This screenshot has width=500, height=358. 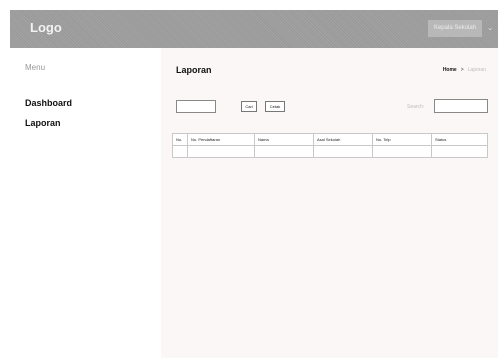 What do you see at coordinates (48, 103) in the screenshot?
I see `sidebar-item-dashboard: Dashboard` at bounding box center [48, 103].